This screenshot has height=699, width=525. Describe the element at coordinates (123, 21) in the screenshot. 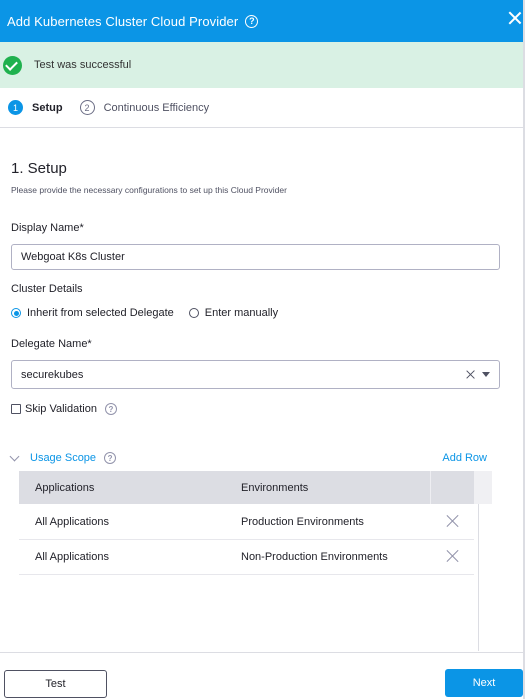

I see `dialog-title: Add Kubernetes Cluster Cloud Provider` at that location.